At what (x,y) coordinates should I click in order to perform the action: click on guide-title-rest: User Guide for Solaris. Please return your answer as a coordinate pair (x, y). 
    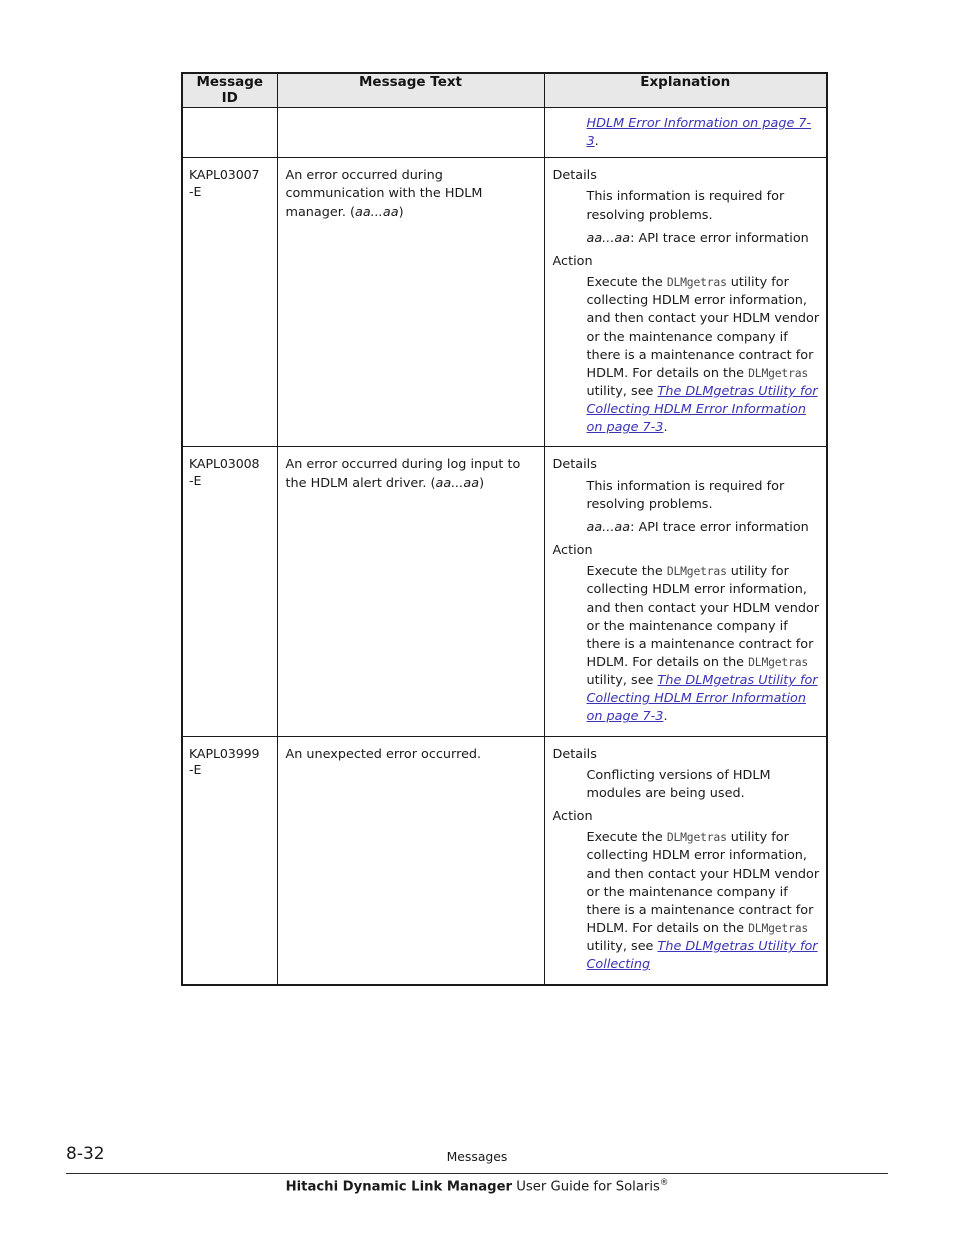
    Looking at the image, I should click on (586, 1187).